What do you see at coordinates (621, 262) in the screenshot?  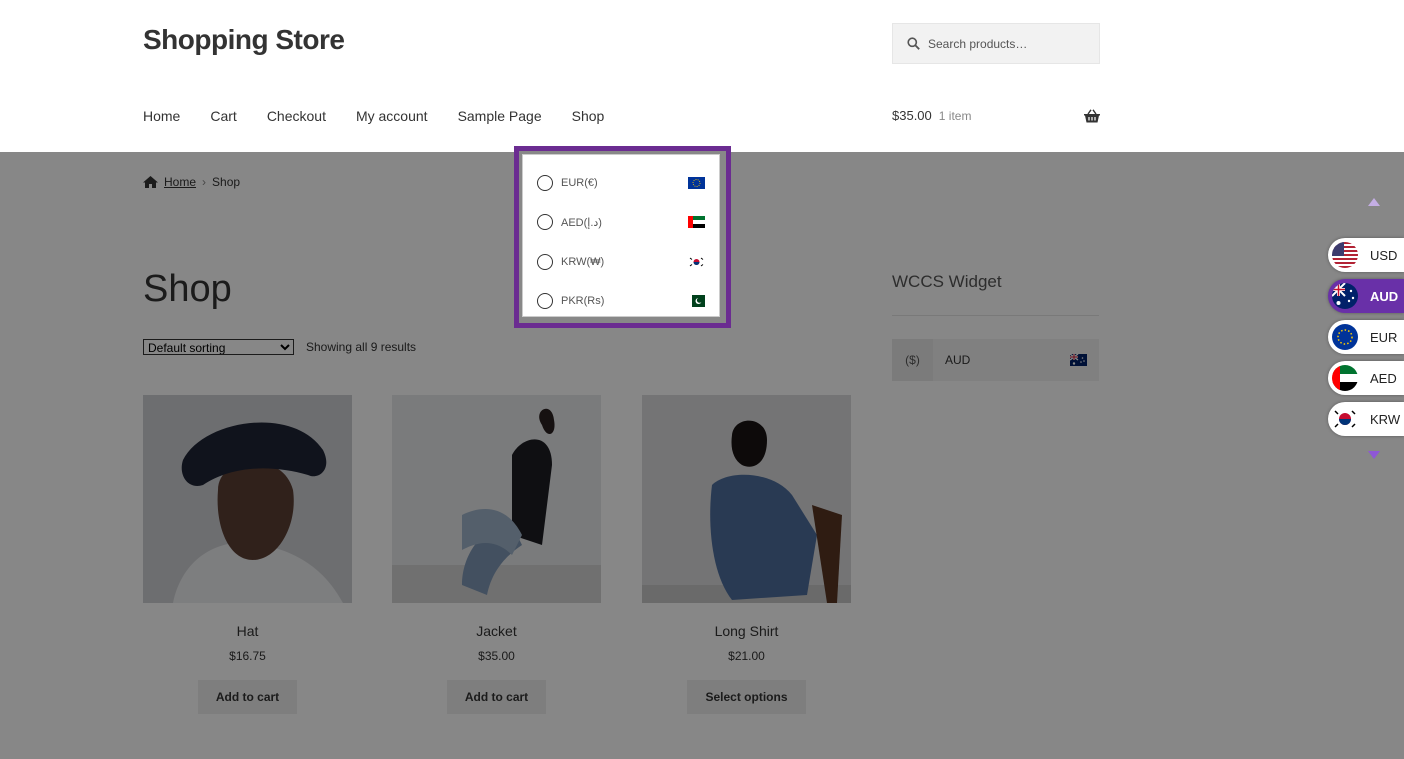 I see `currency-option-krw: KRW(₩)` at bounding box center [621, 262].